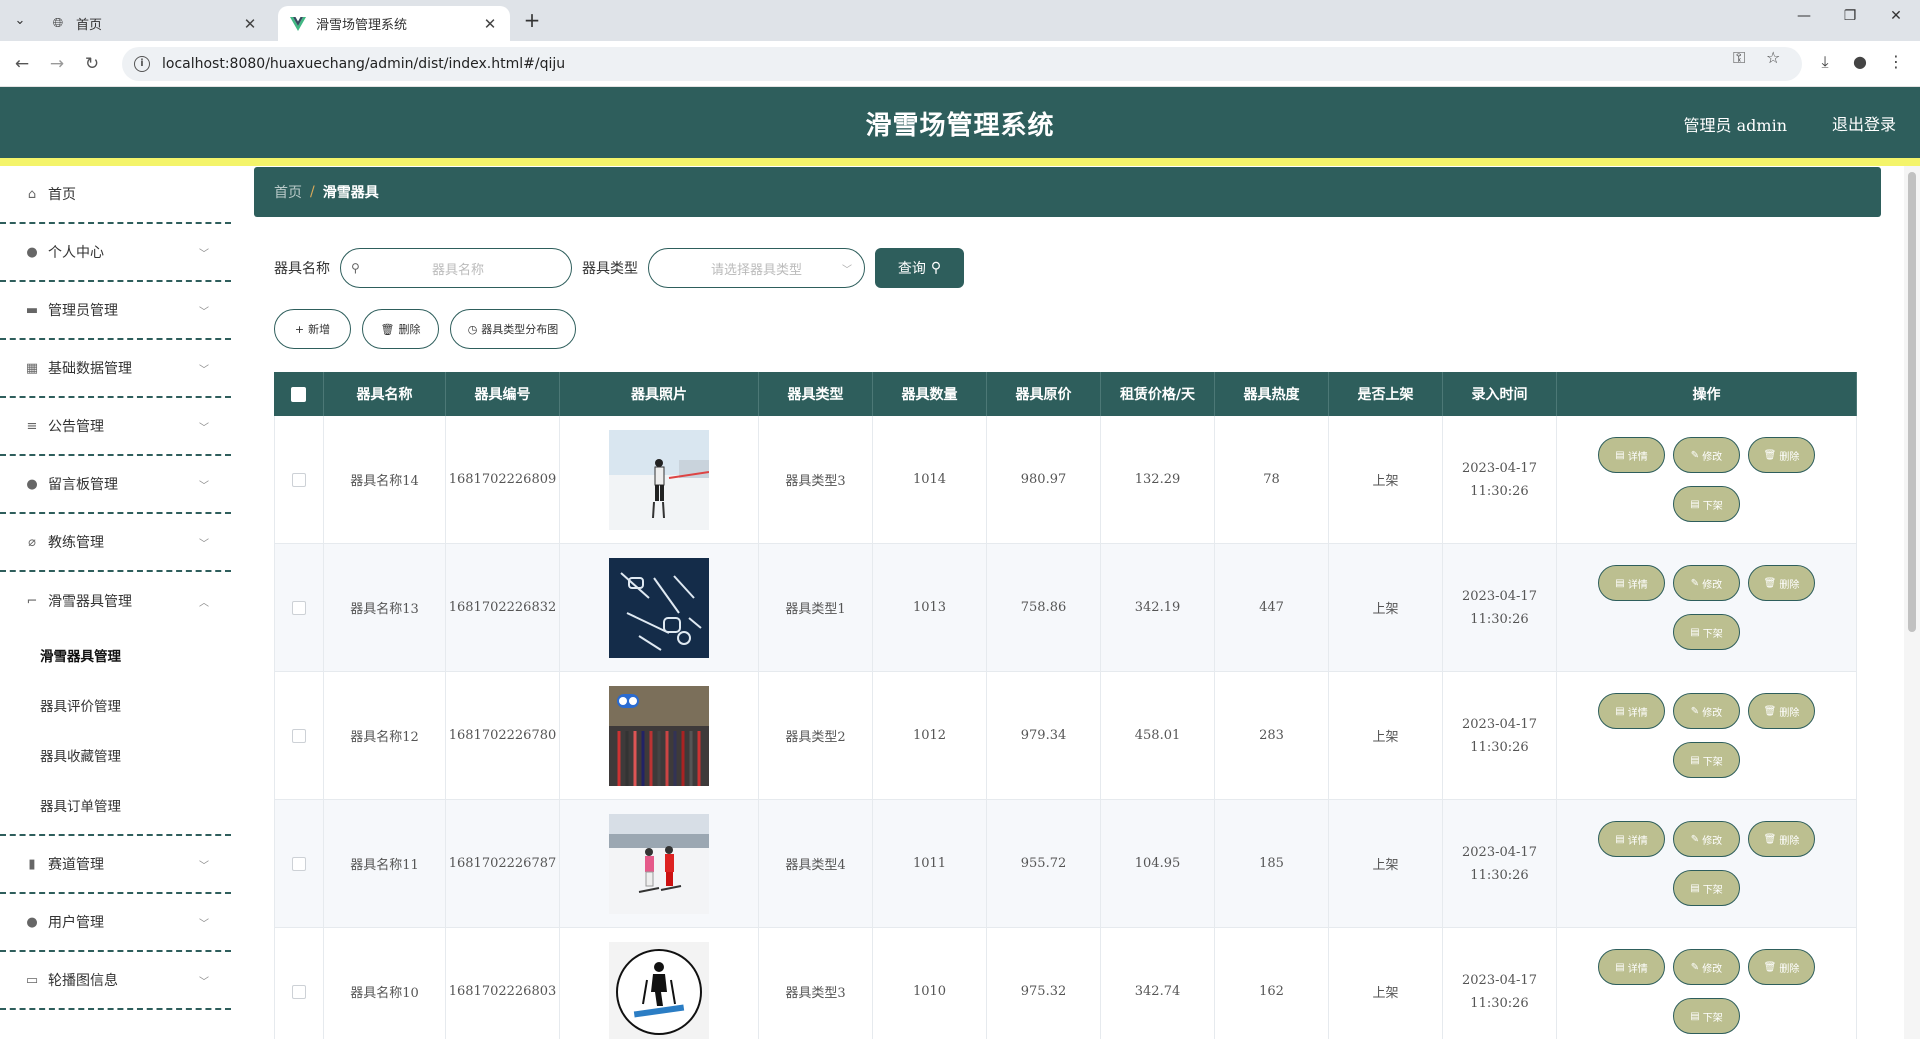  What do you see at coordinates (288, 192) in the screenshot?
I see `breadcrumb-home: 首页` at bounding box center [288, 192].